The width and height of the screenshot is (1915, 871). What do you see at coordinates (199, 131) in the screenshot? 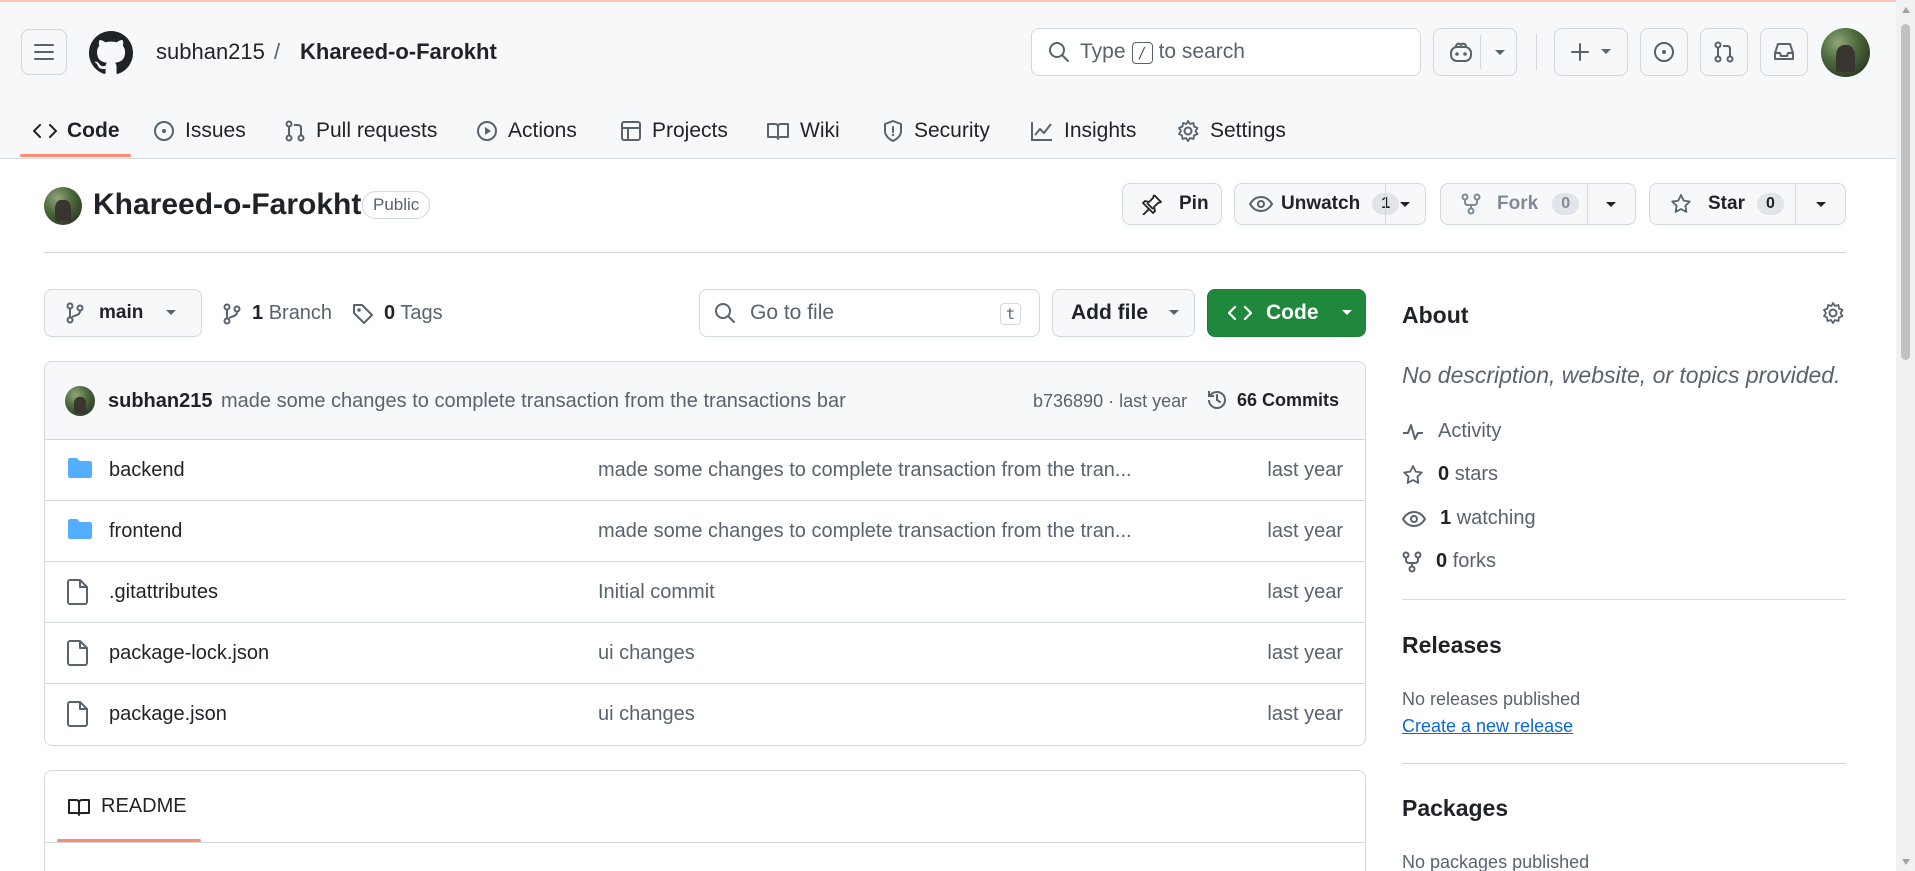
I see `tab-issues: Issues` at bounding box center [199, 131].